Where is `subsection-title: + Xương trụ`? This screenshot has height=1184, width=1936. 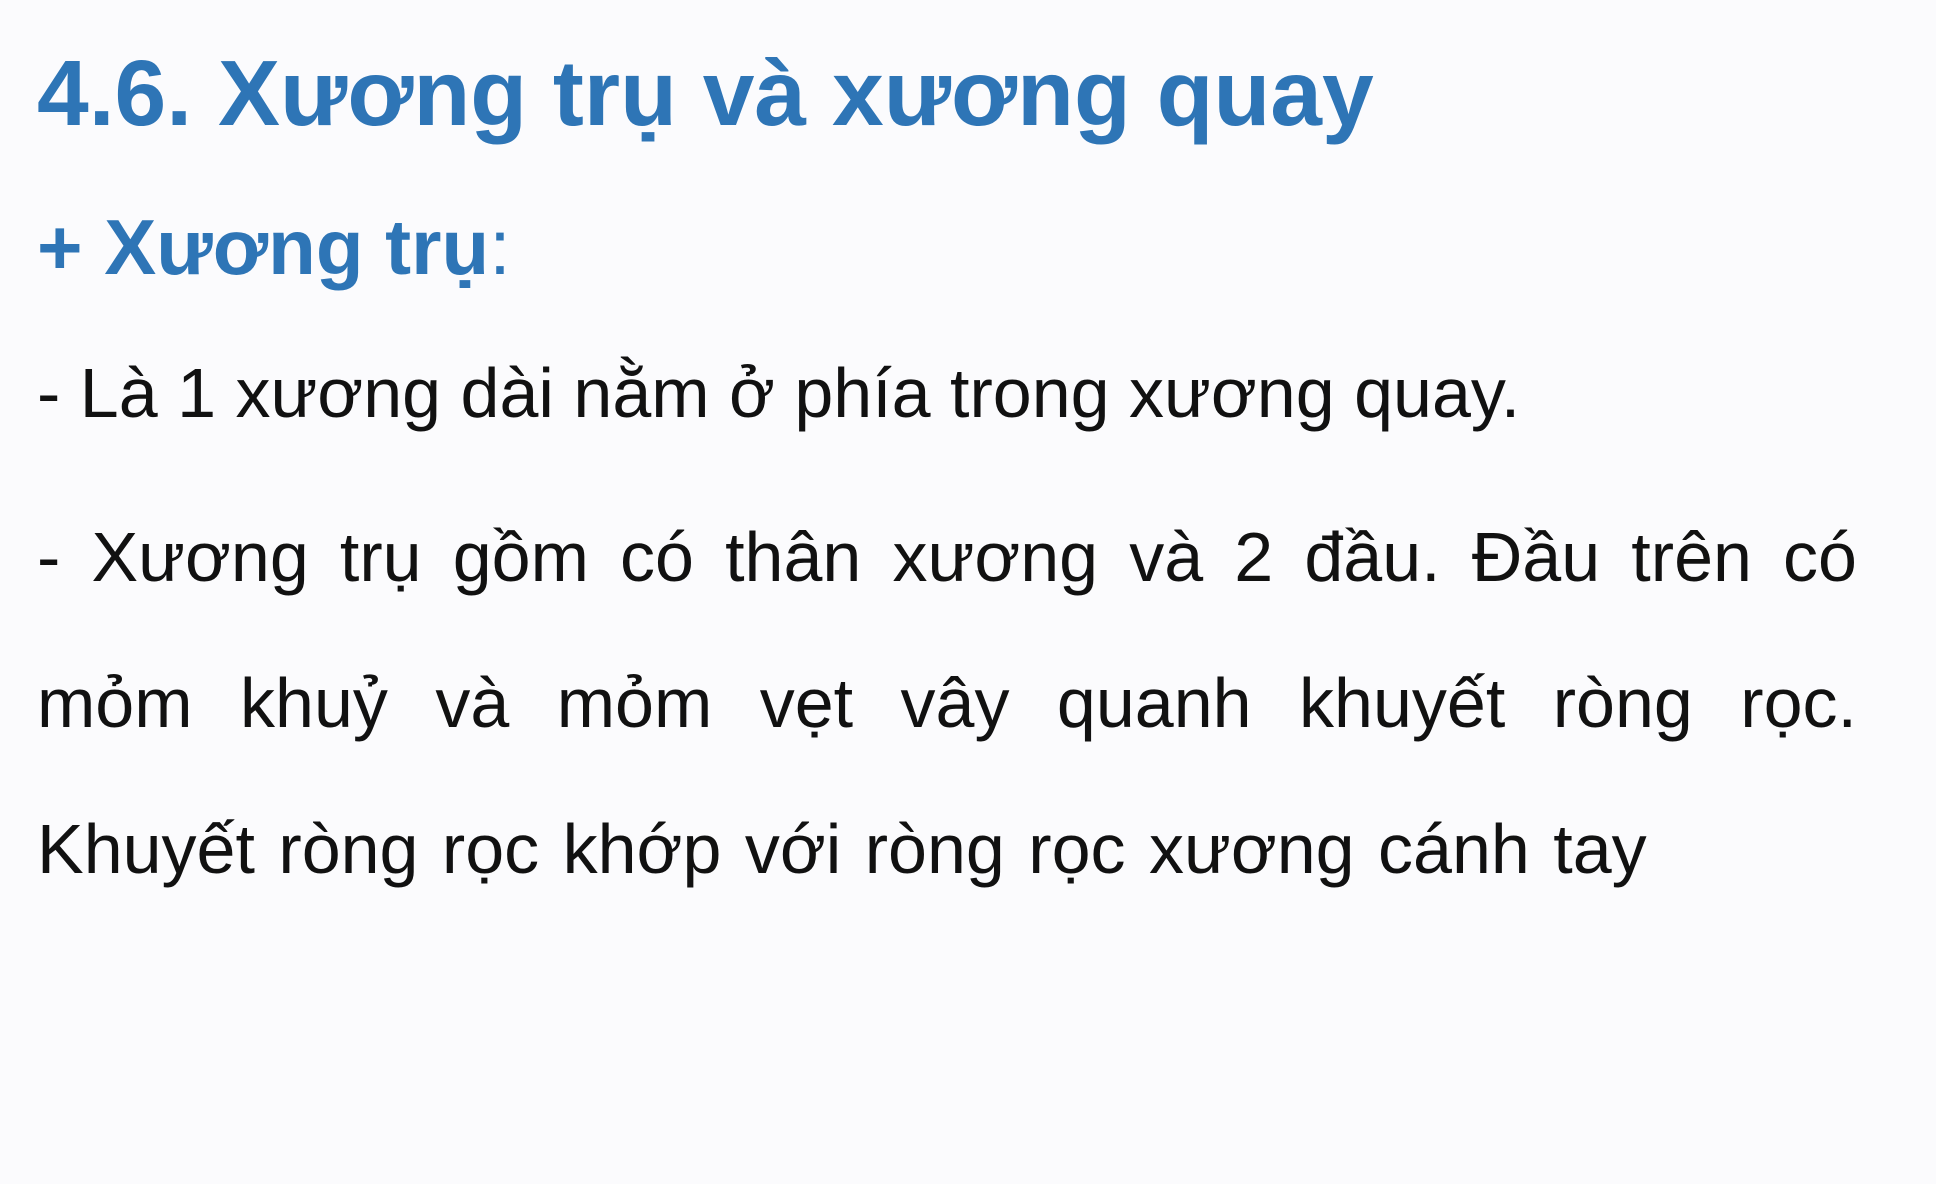
subsection-title: + Xương trụ is located at coordinates (263, 247).